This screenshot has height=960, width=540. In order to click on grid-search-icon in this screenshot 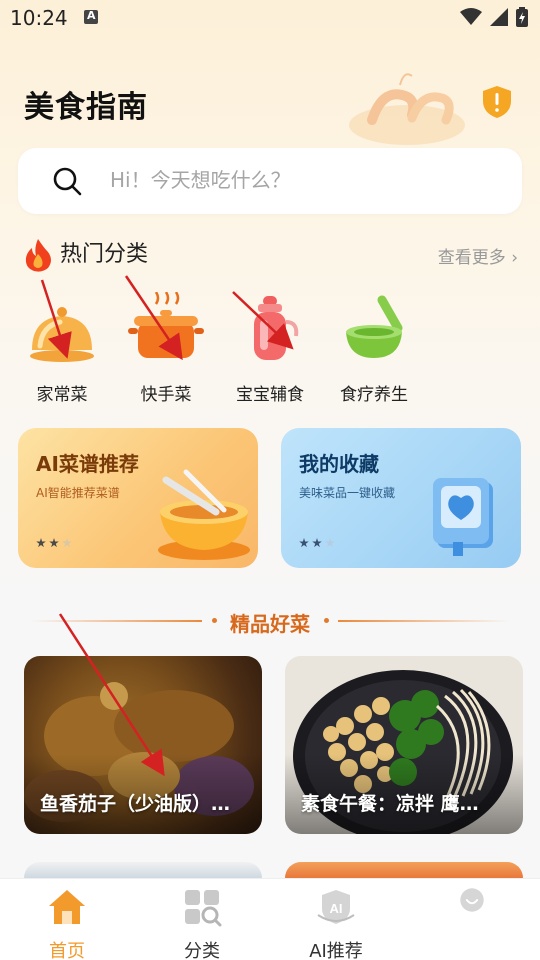, I will do `click(203, 908)`.